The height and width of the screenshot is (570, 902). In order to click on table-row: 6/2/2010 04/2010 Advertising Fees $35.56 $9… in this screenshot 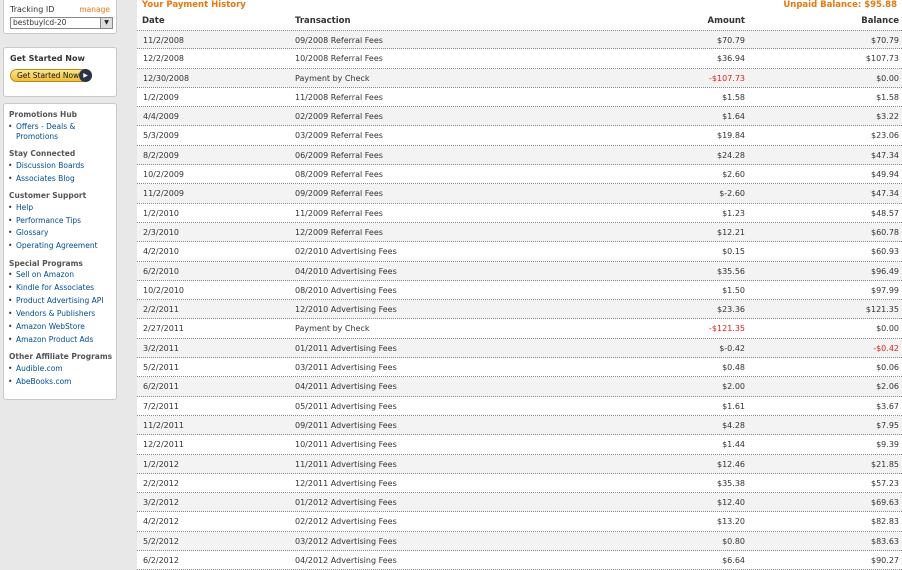, I will do `click(519, 271)`.